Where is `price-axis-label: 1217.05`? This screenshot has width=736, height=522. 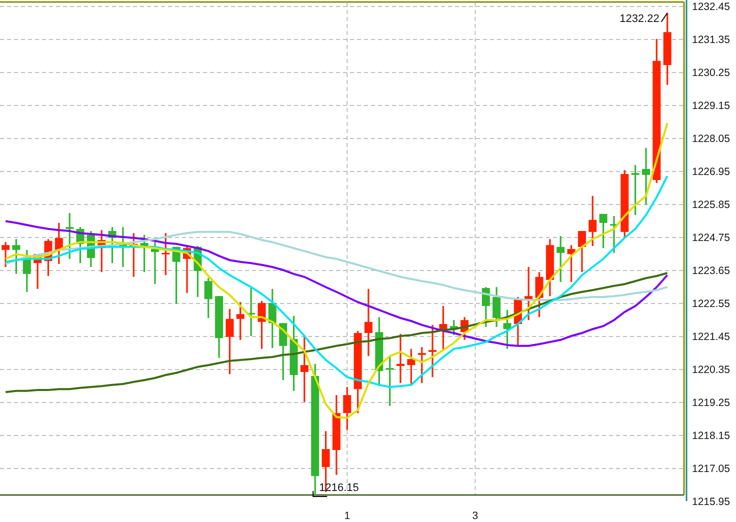
price-axis-label: 1217.05 is located at coordinates (711, 469).